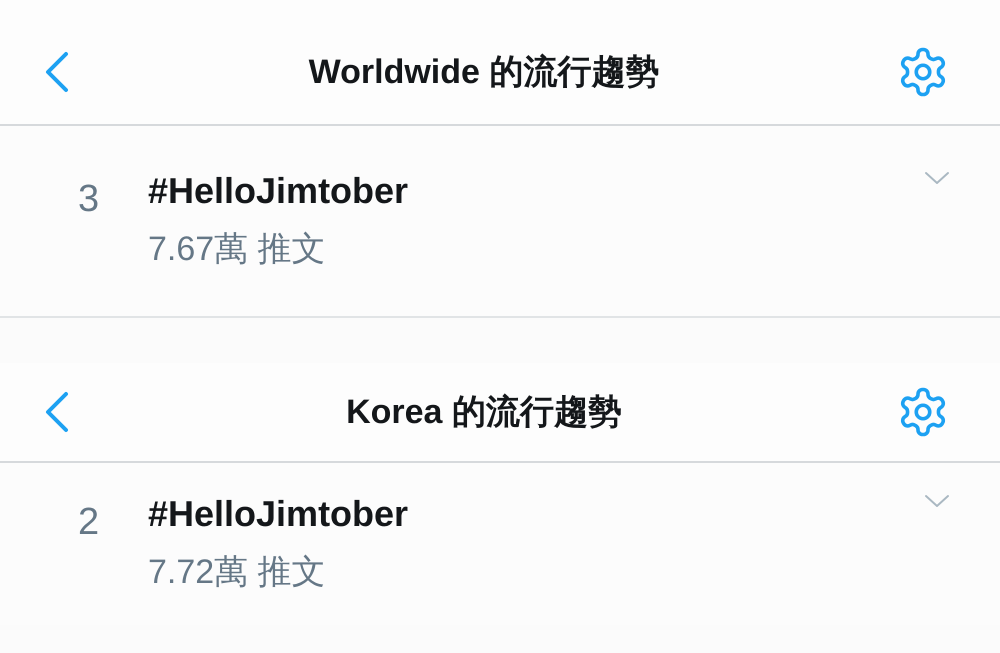 The height and width of the screenshot is (653, 1000). Describe the element at coordinates (484, 72) in the screenshot. I see `page-title: Worldwide 的流行趨勢` at that location.